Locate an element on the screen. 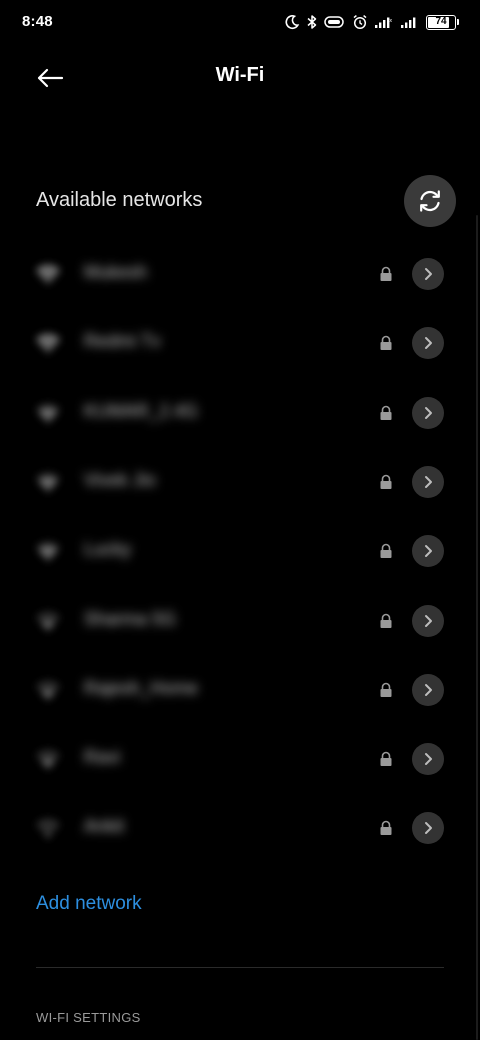  refresh-icon is located at coordinates (430, 201).